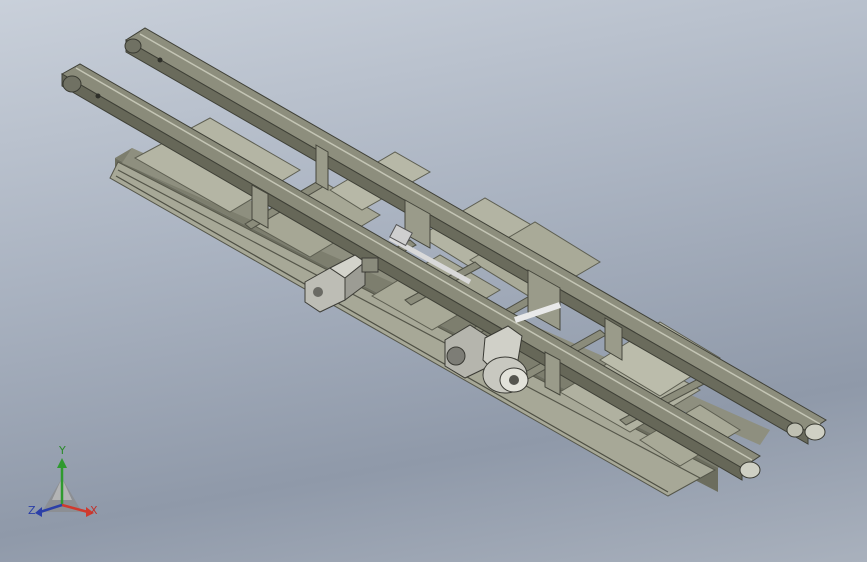 This screenshot has height=562, width=867. I want to click on z-axis-label: Z, so click(32, 510).